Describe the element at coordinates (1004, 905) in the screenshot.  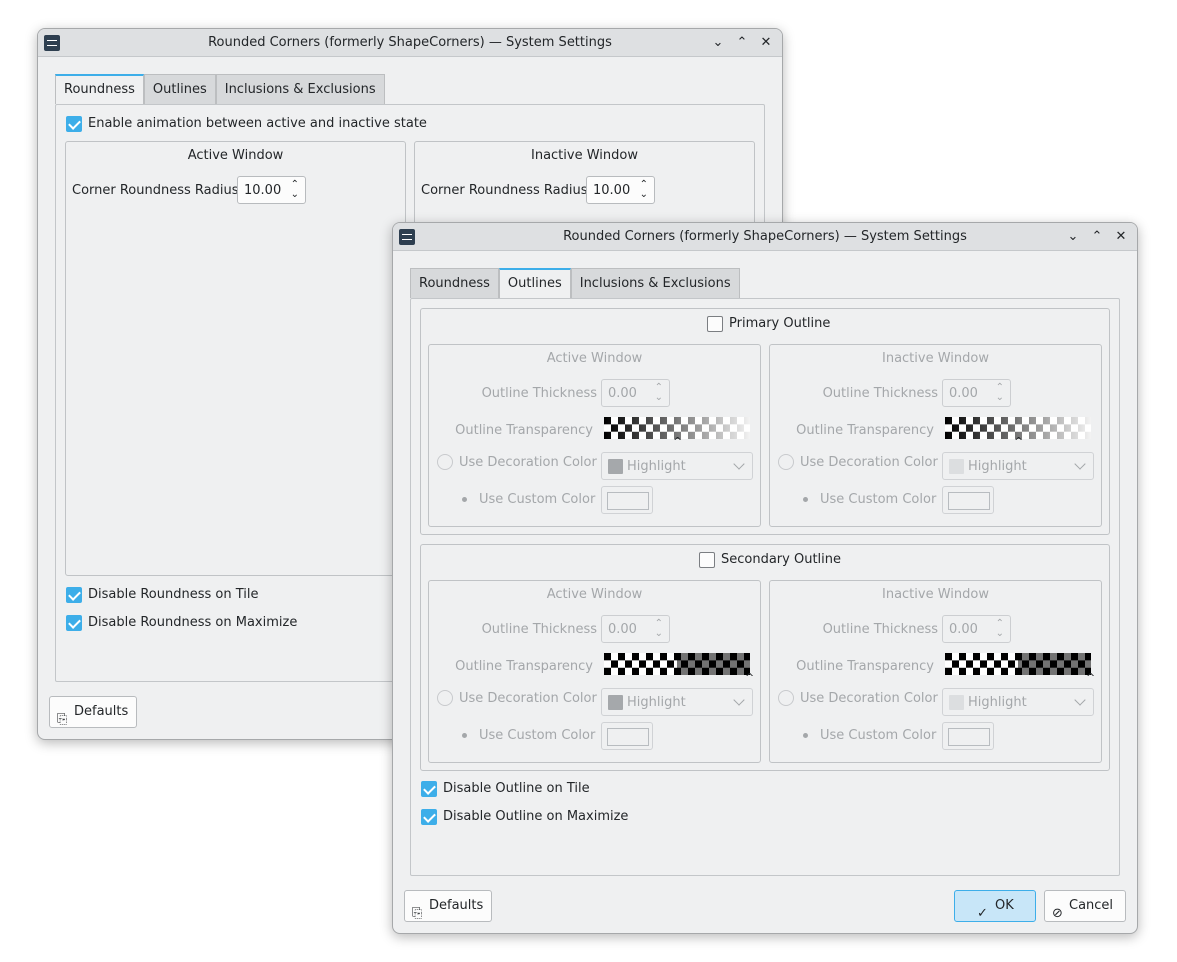
I see `ok-label: OK` at that location.